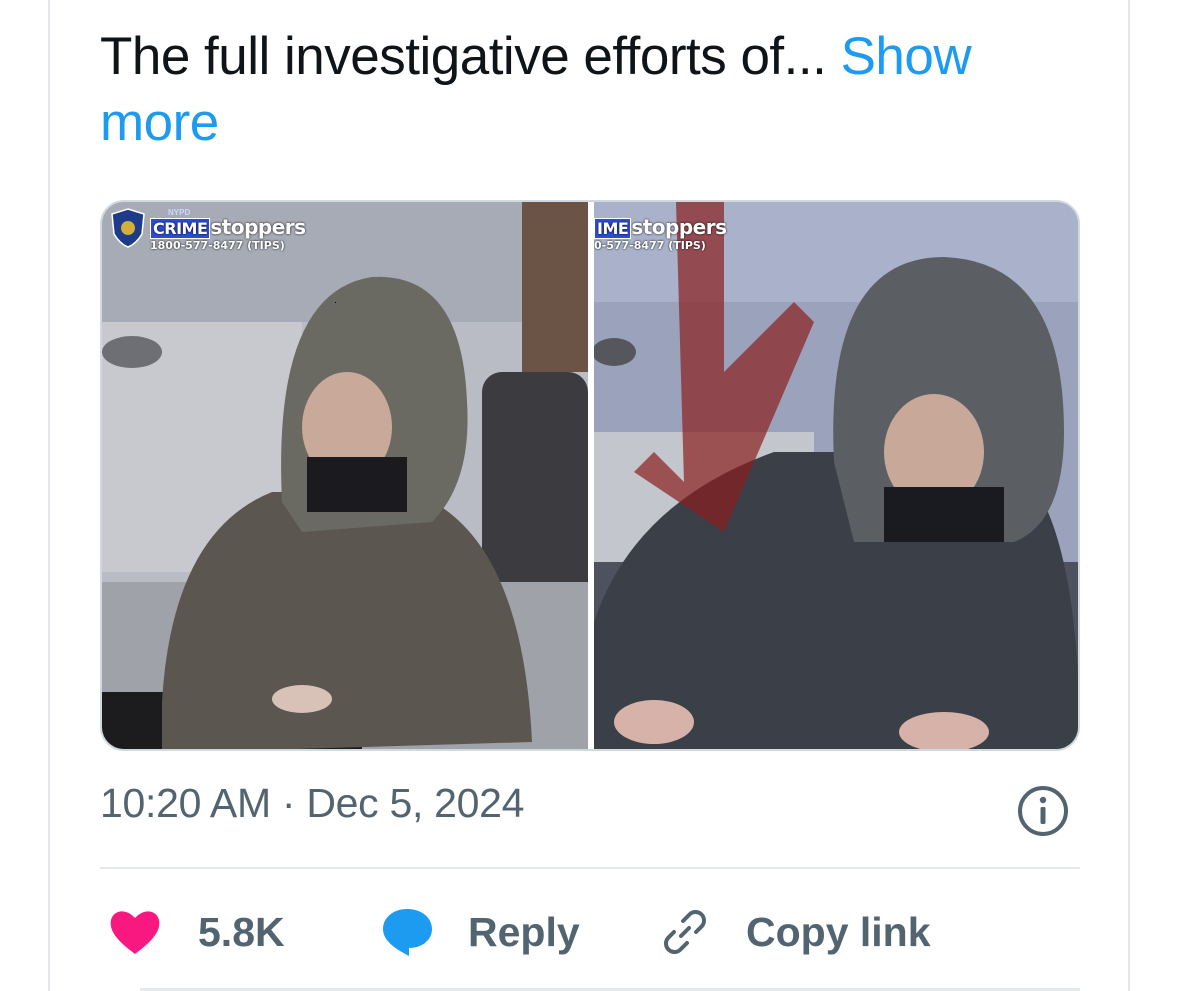 The image size is (1179, 991). I want to click on reply-bubble-icon, so click(407, 932).